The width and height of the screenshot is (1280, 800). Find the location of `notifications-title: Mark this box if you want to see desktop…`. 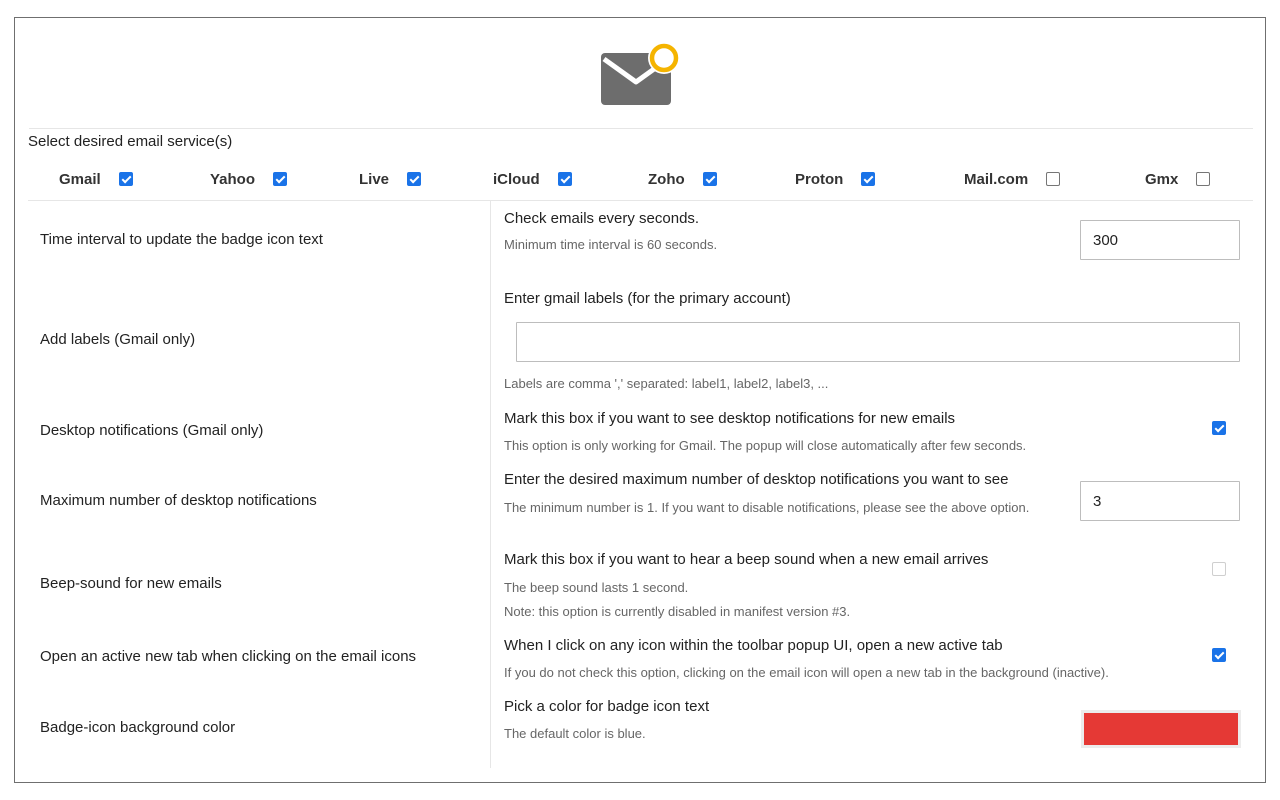

notifications-title: Mark this box if you want to see desktop… is located at coordinates (730, 418).